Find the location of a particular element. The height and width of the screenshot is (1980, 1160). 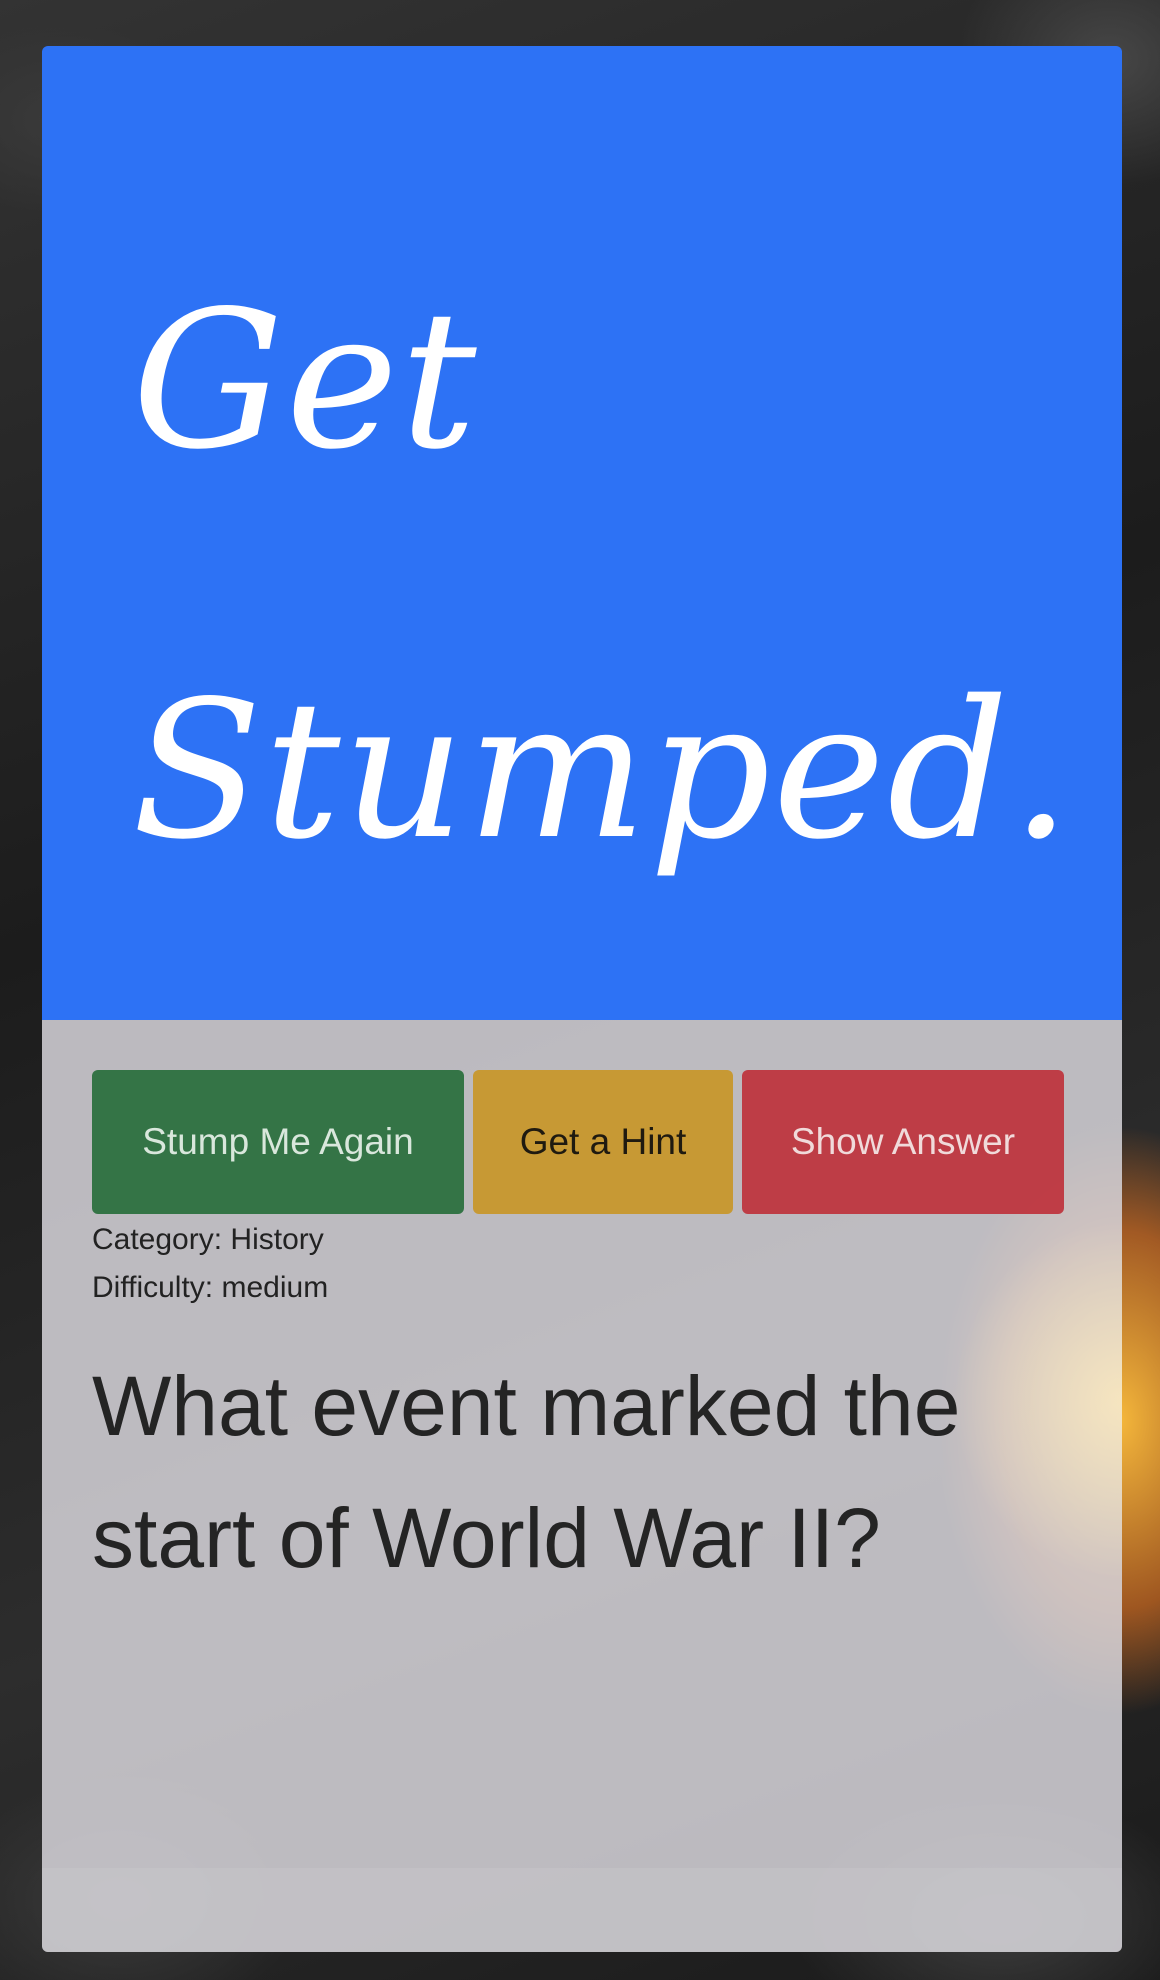

get-hint-button: Get a Hint is located at coordinates (603, 1142).